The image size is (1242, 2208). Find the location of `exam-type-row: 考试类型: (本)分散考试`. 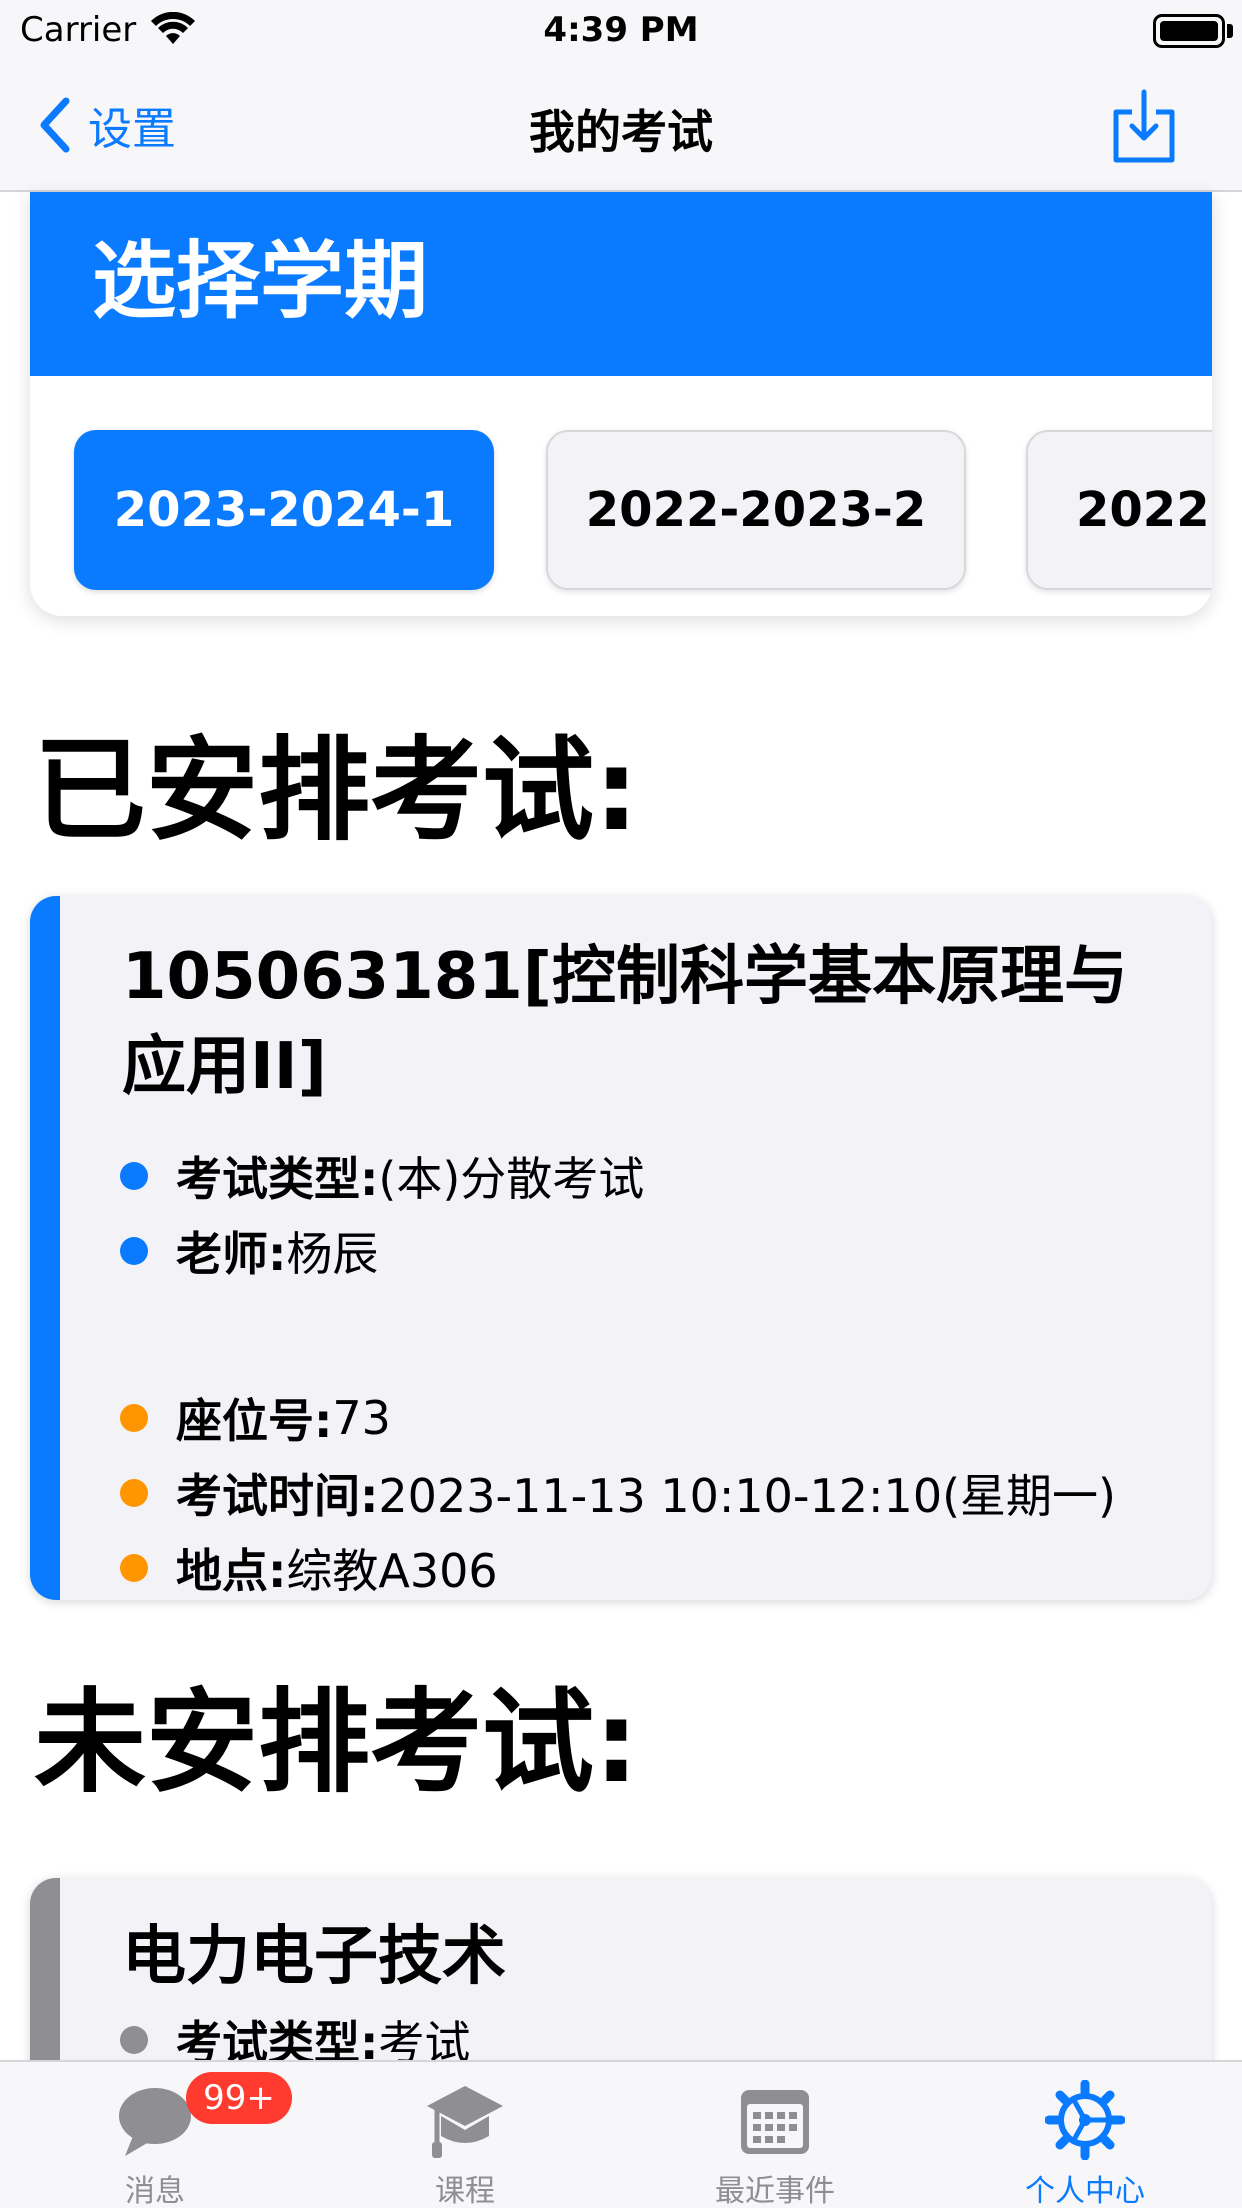

exam-type-row: 考试类型: (本)分散考试 is located at coordinates (382, 1176).